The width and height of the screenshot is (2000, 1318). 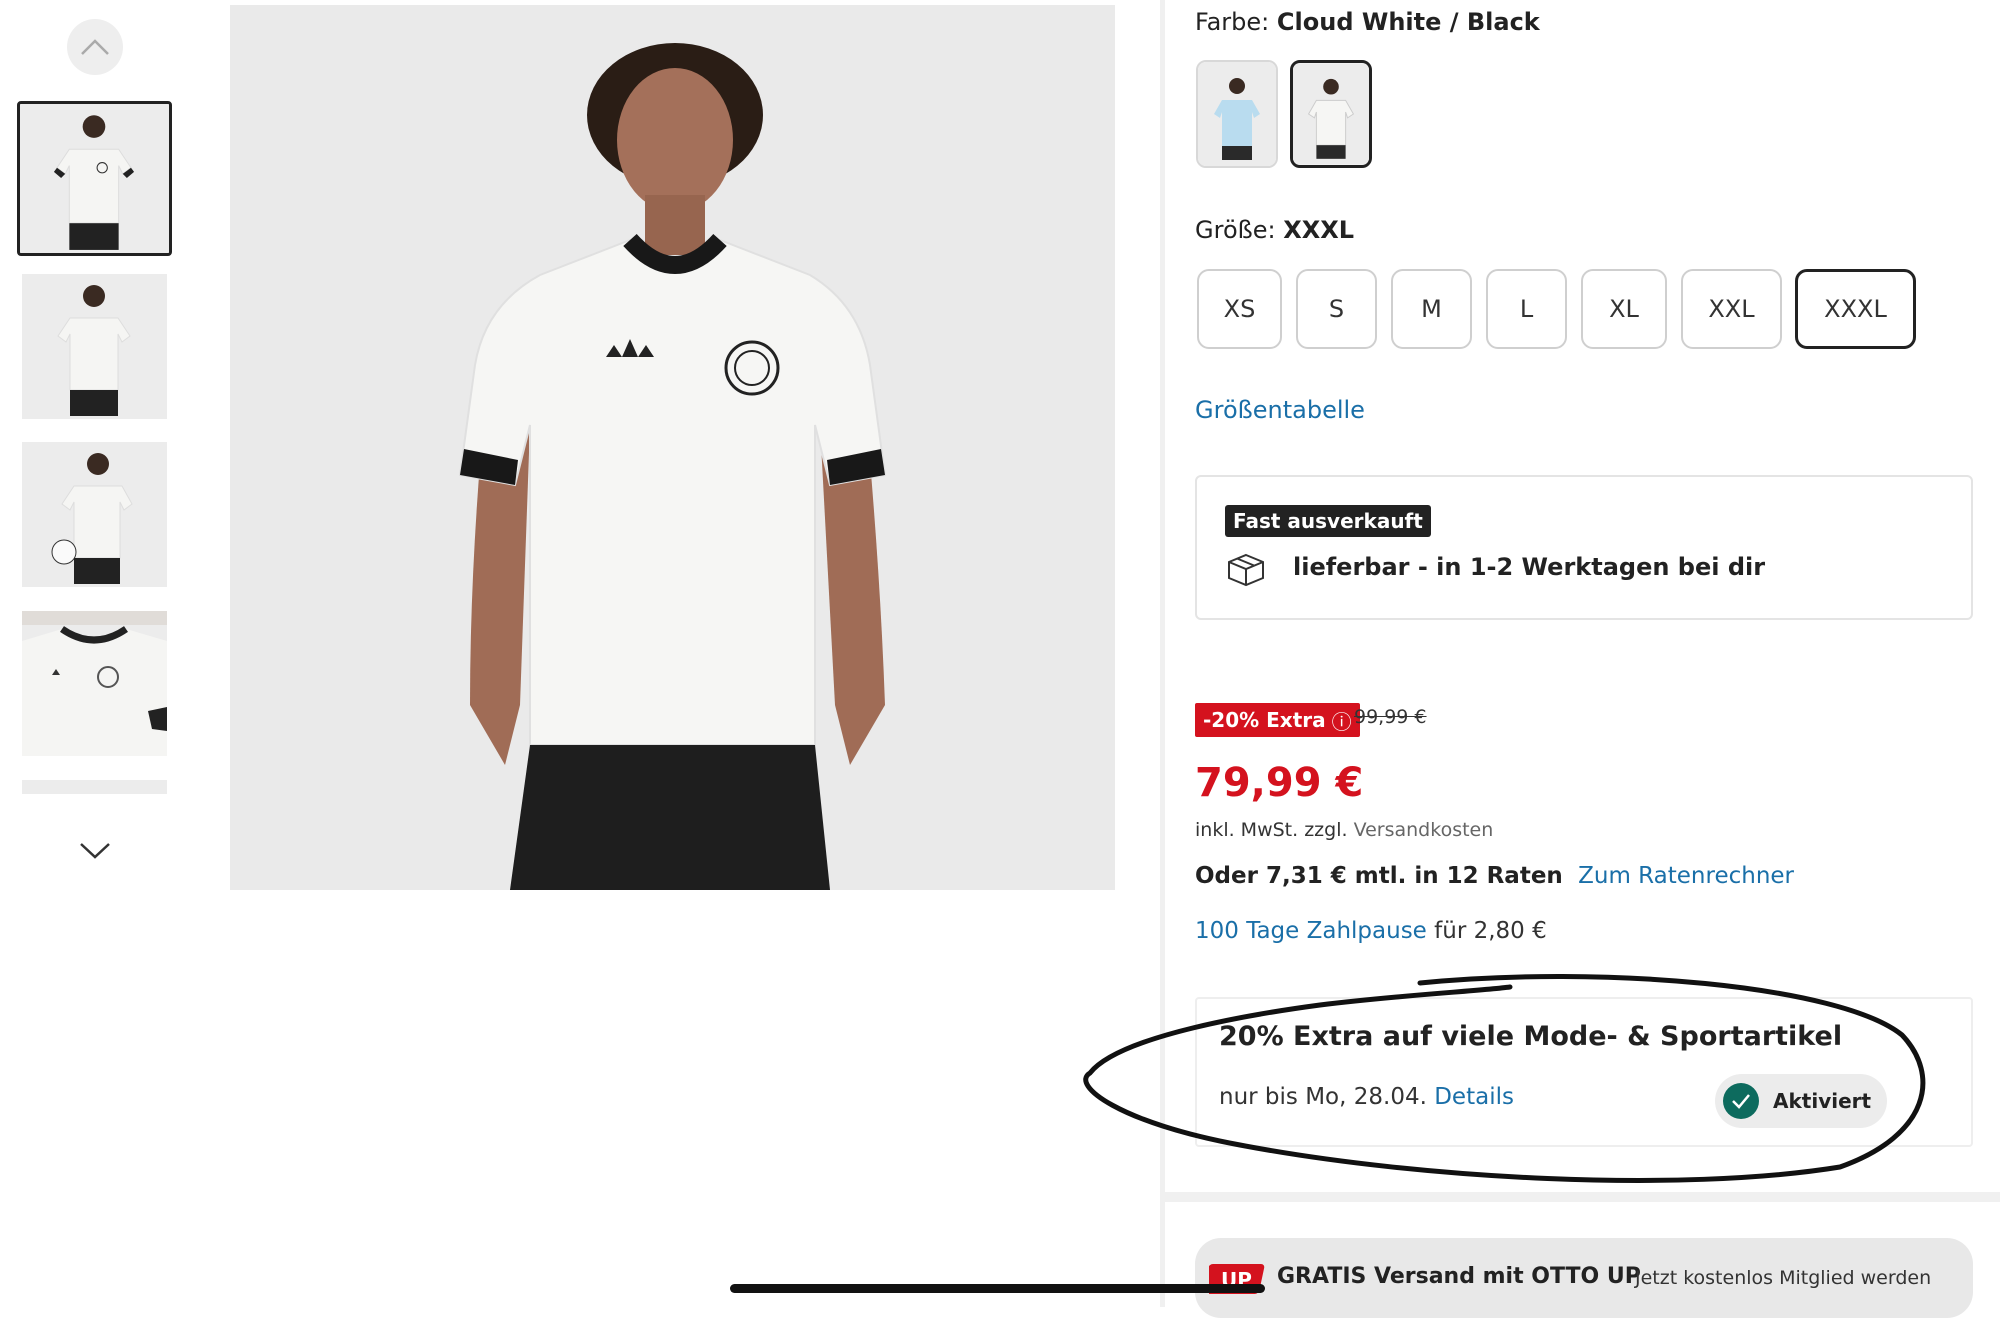 I want to click on color-label: Farbe:, so click(x=1232, y=22).